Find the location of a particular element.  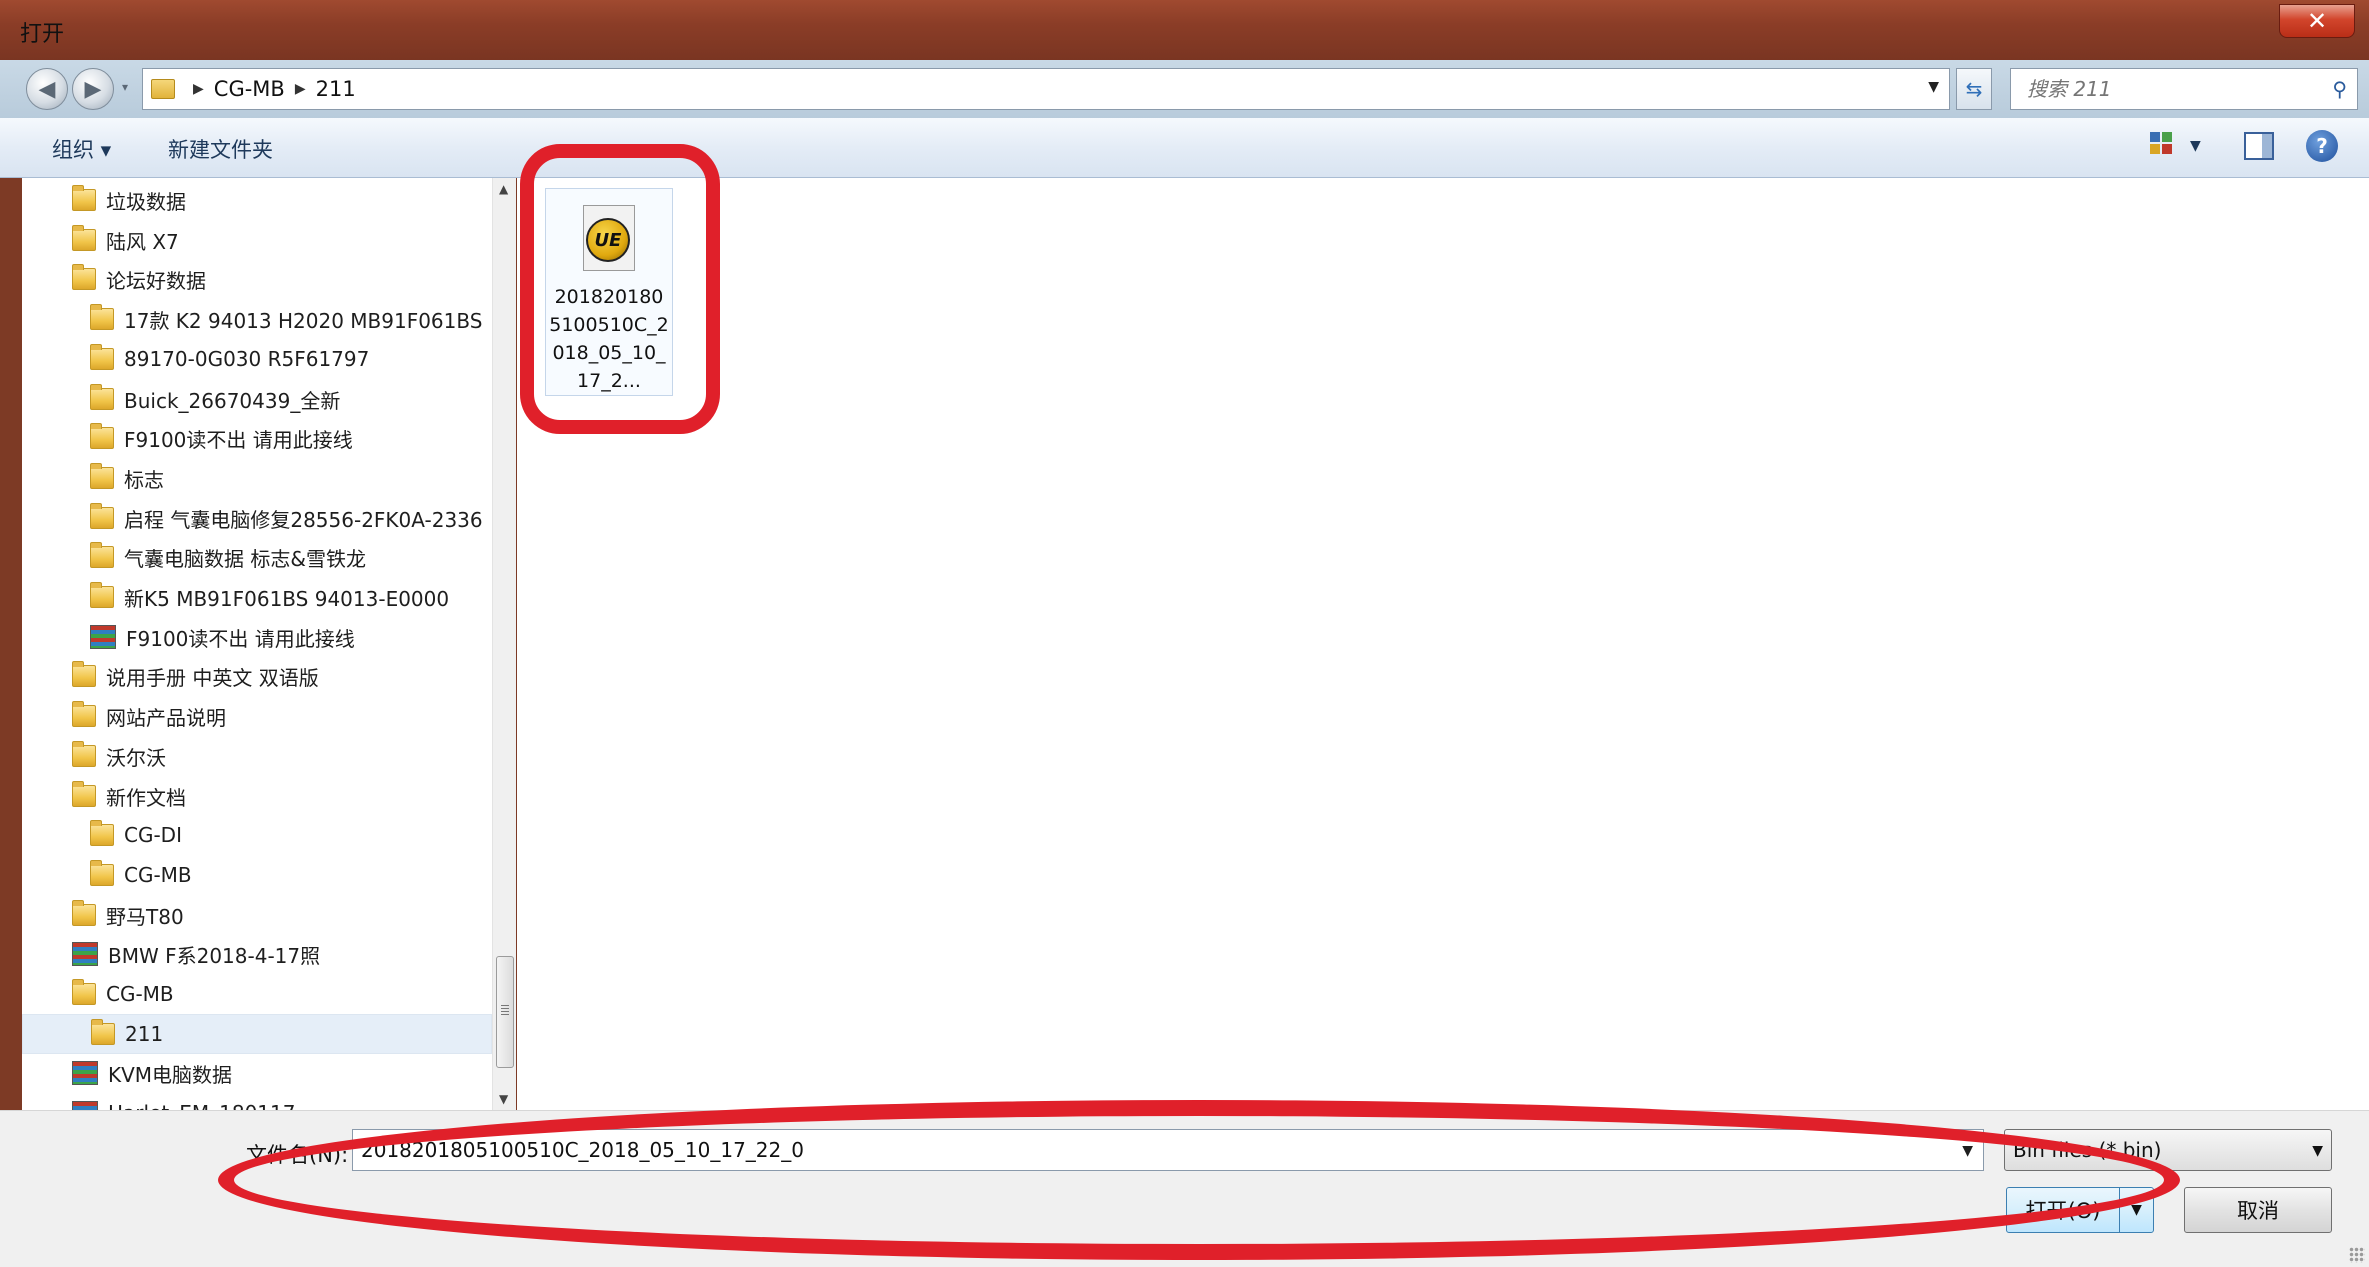

tree-item: 论坛好数据 is located at coordinates (257, 279).